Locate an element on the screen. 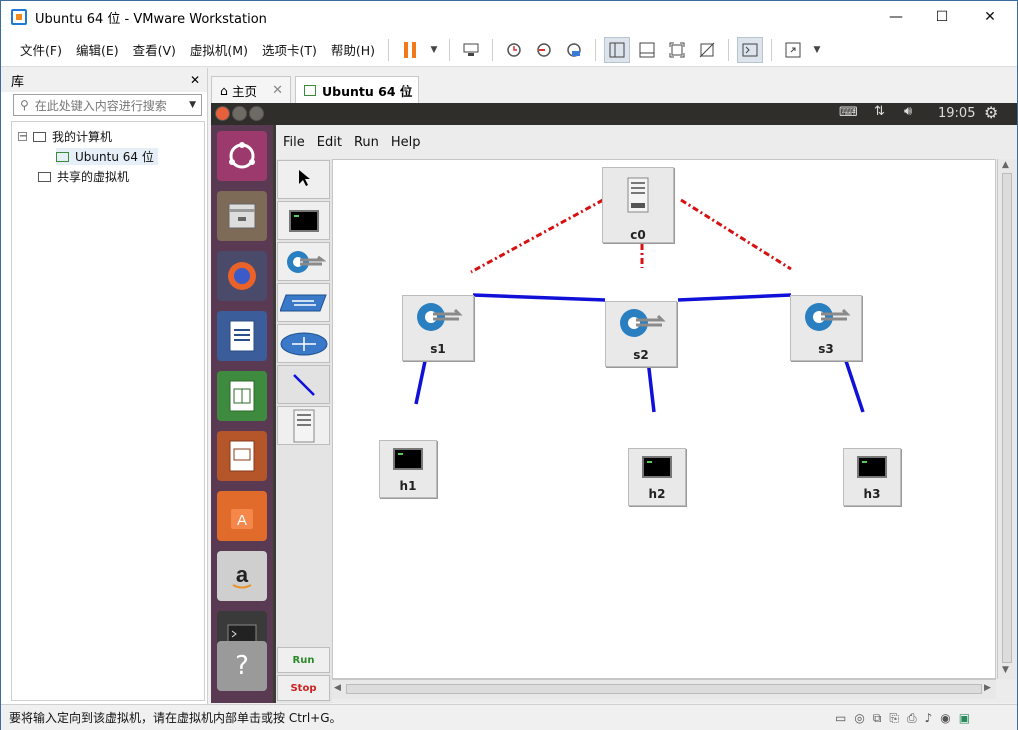  host-tool is located at coordinates (303, 220).